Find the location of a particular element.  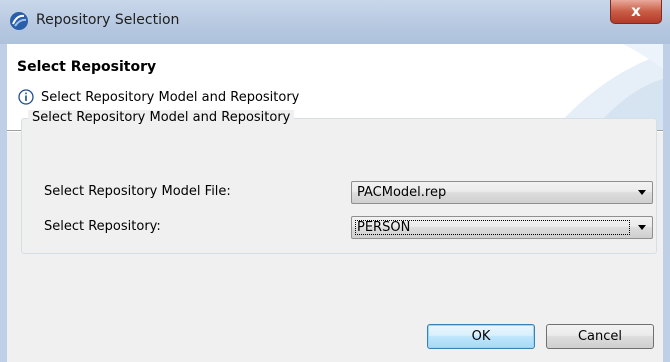

cancel-button: Cancel is located at coordinates (600, 336).